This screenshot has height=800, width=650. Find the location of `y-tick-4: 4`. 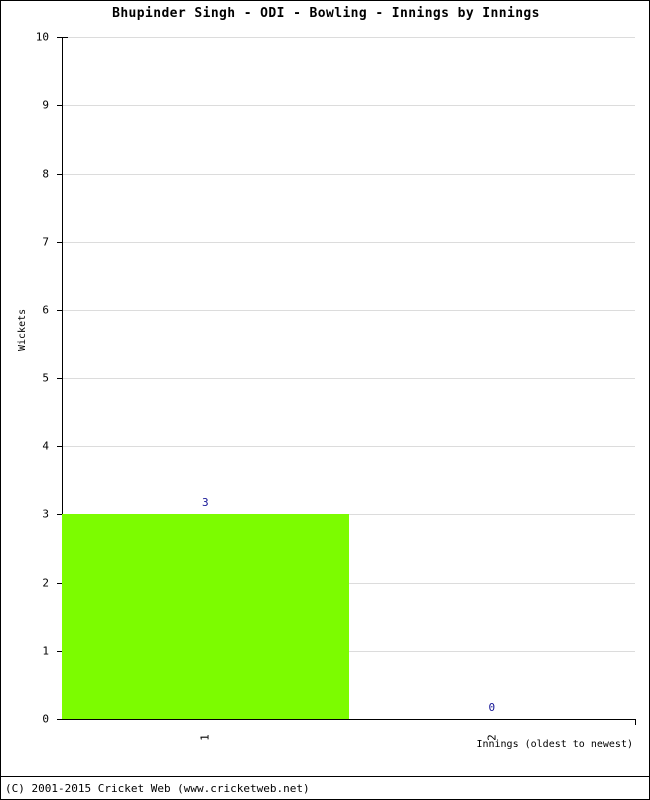

y-tick-4: 4 is located at coordinates (52, 446).